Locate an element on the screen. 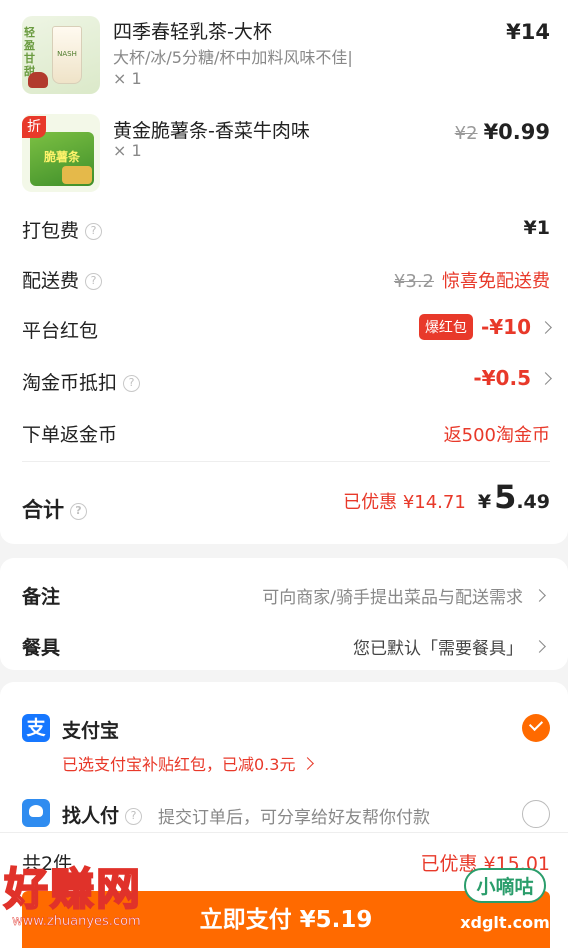 The width and height of the screenshot is (568, 948). watermark-left-text: 好赚网 is located at coordinates (72, 889).